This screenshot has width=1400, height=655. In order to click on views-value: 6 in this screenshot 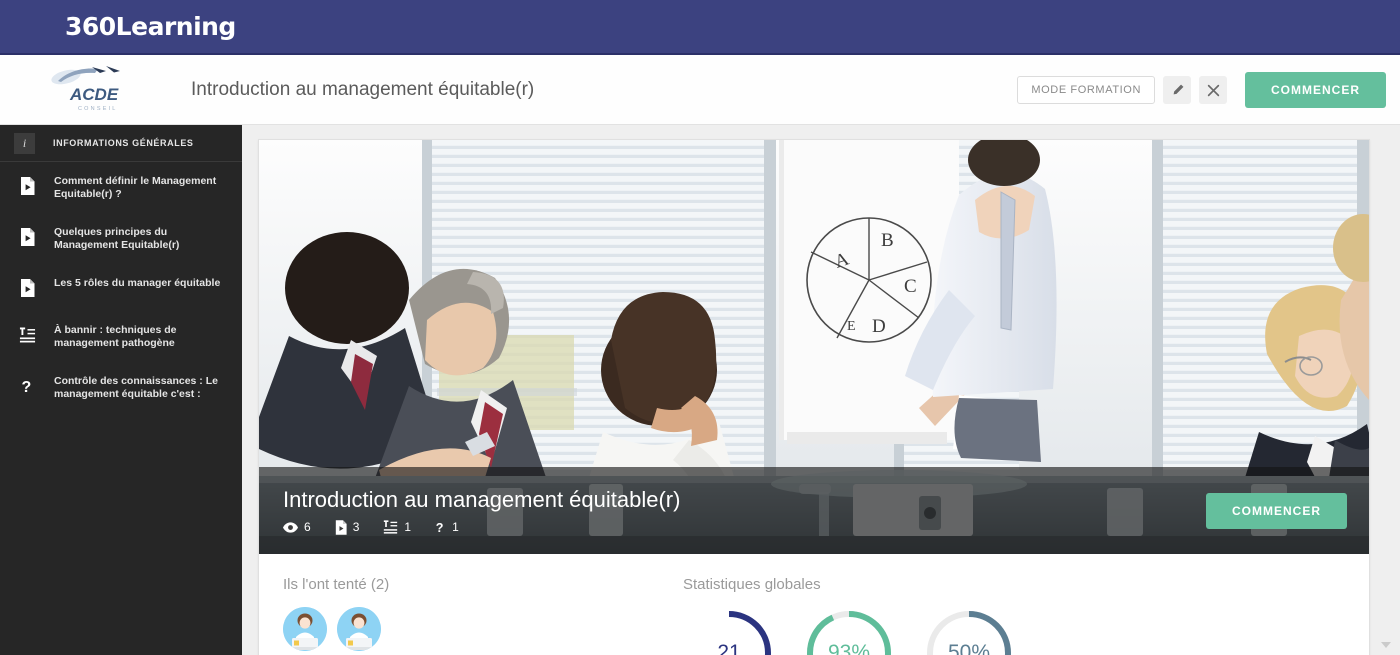, I will do `click(307, 527)`.